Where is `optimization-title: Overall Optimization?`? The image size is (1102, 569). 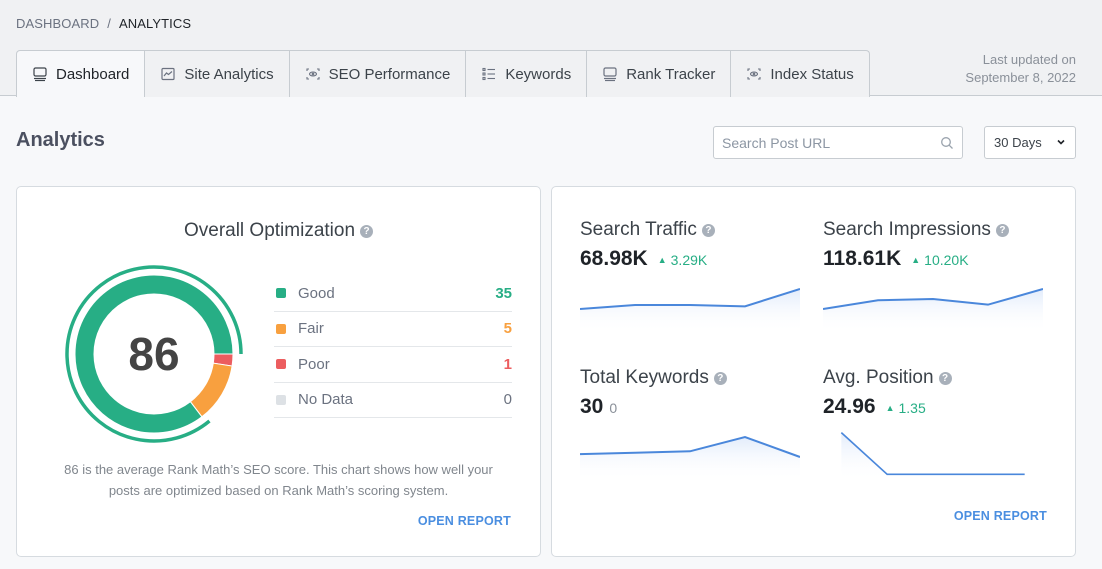
optimization-title: Overall Optimization? is located at coordinates (278, 231).